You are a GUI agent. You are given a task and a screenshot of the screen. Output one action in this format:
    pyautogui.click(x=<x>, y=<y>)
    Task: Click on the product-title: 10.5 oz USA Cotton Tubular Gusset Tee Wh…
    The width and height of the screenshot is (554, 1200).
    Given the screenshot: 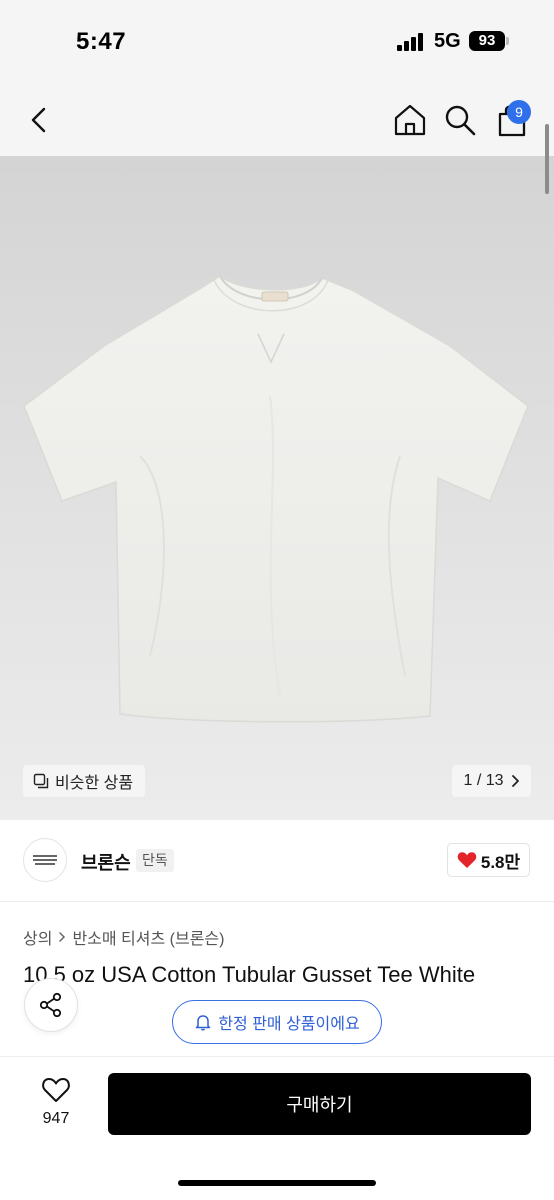 What is the action you would take?
    pyautogui.click(x=249, y=974)
    